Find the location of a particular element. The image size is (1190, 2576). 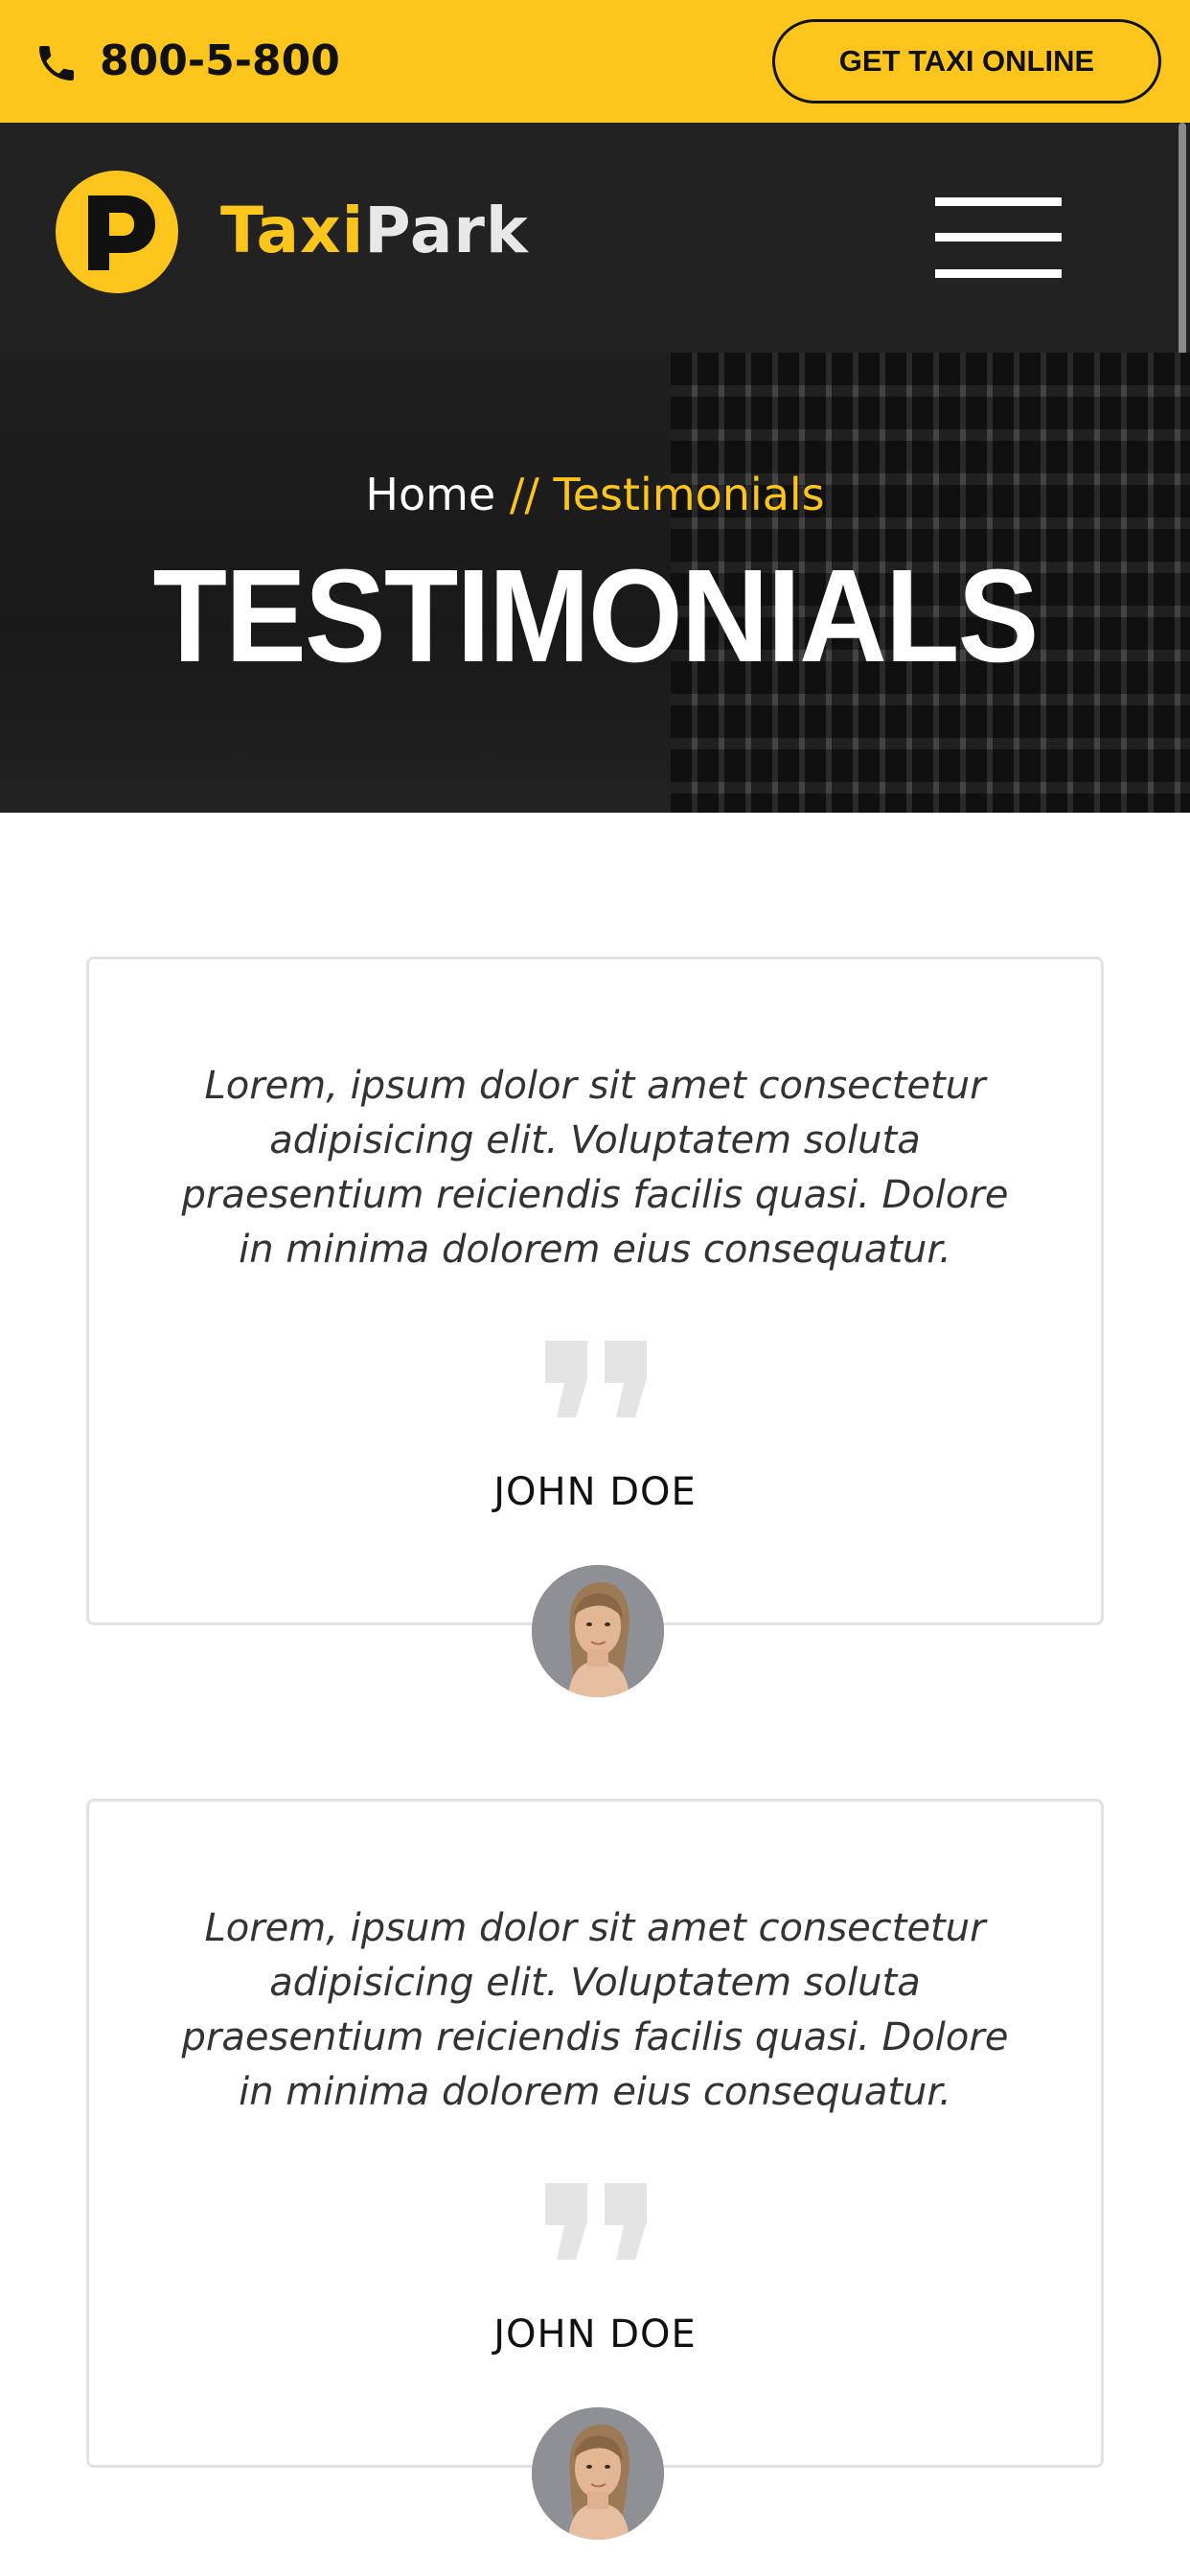

logo-wordmark: TaxiPark is located at coordinates (374, 231).